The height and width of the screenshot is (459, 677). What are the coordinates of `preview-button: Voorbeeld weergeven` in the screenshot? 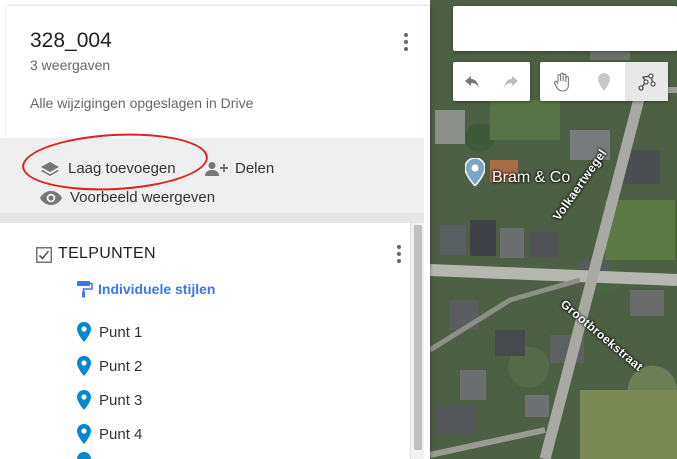 It's located at (127, 197).